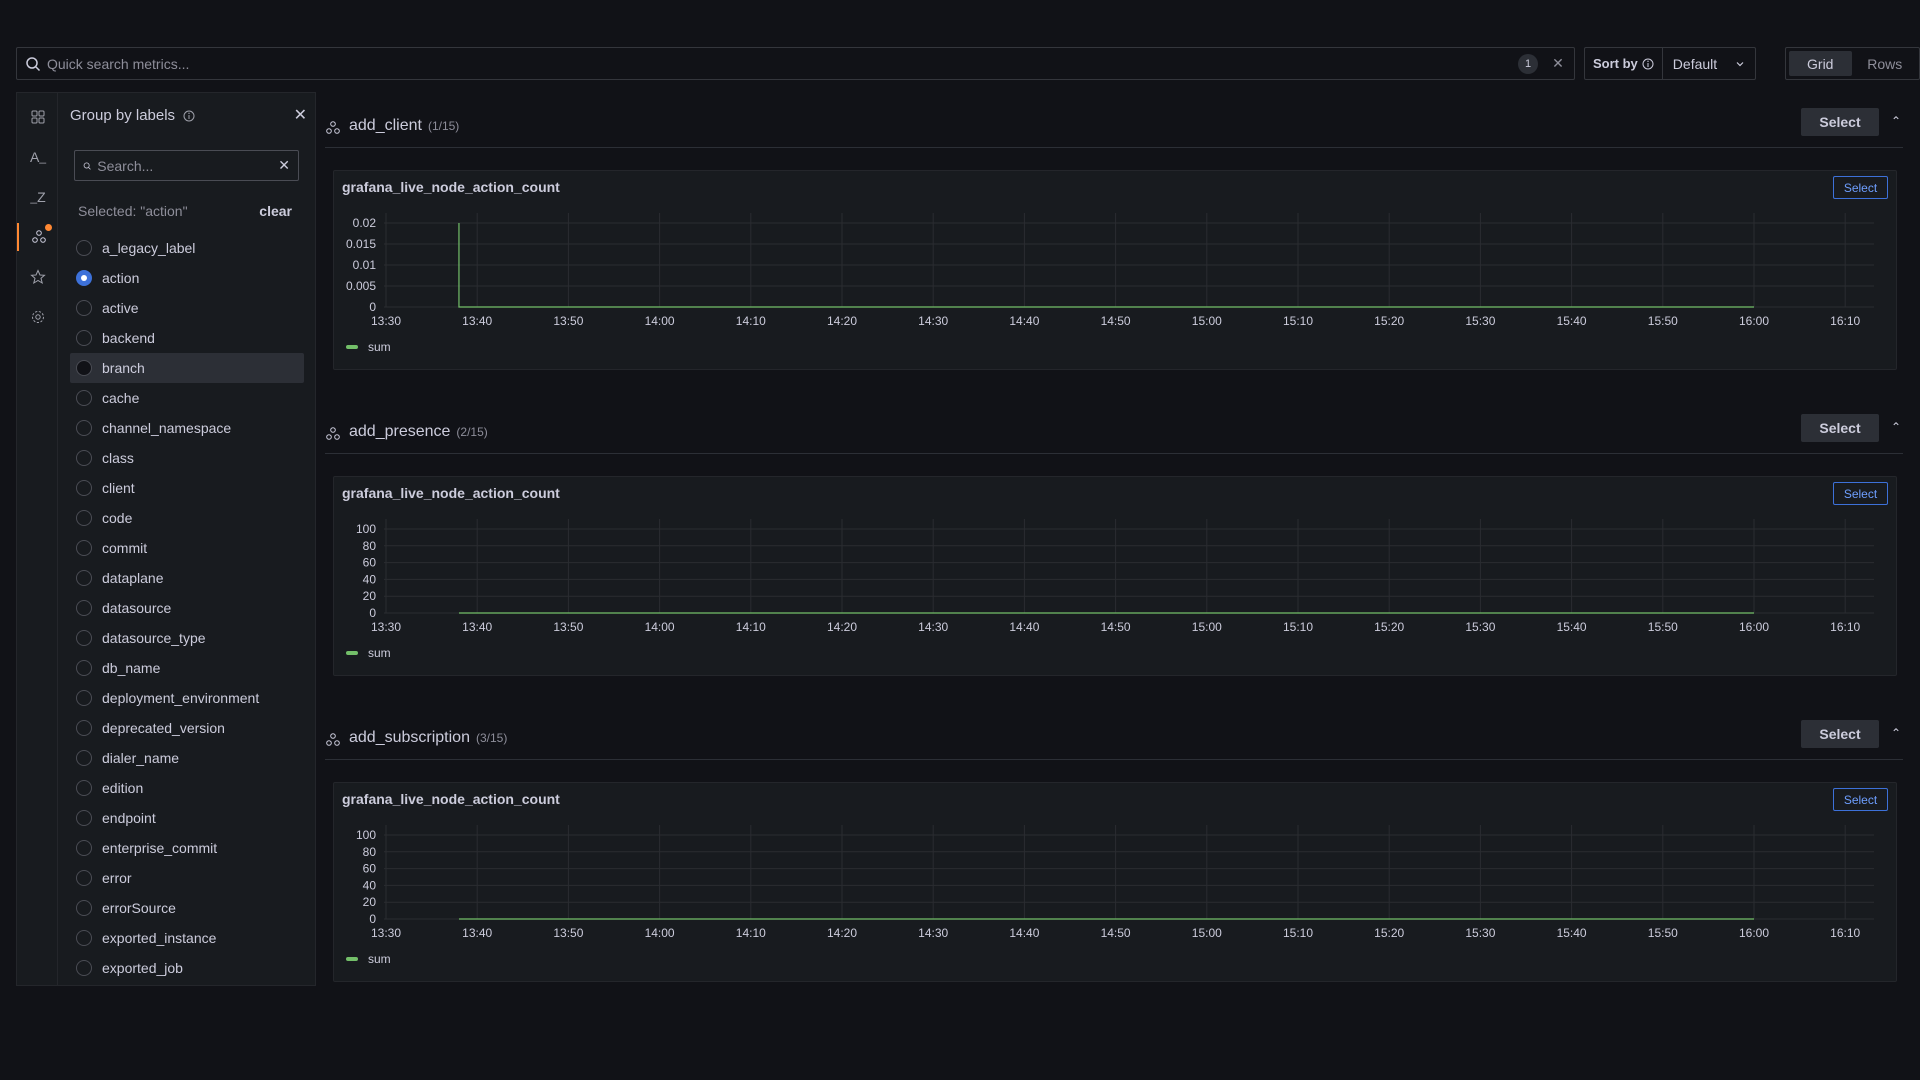 The image size is (1920, 1080). I want to click on label-option: action, so click(187, 278).